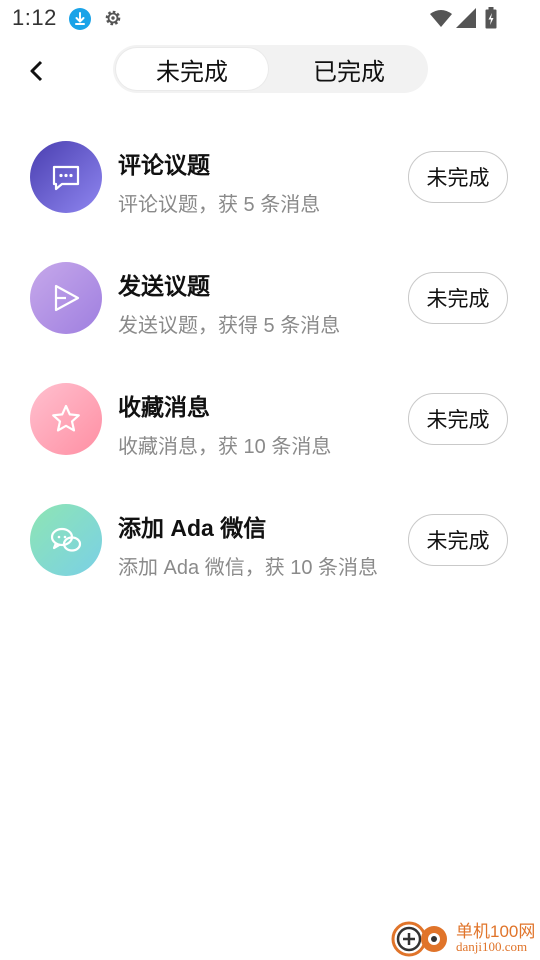 This screenshot has height=960, width=540. I want to click on back-button, so click(37, 71).